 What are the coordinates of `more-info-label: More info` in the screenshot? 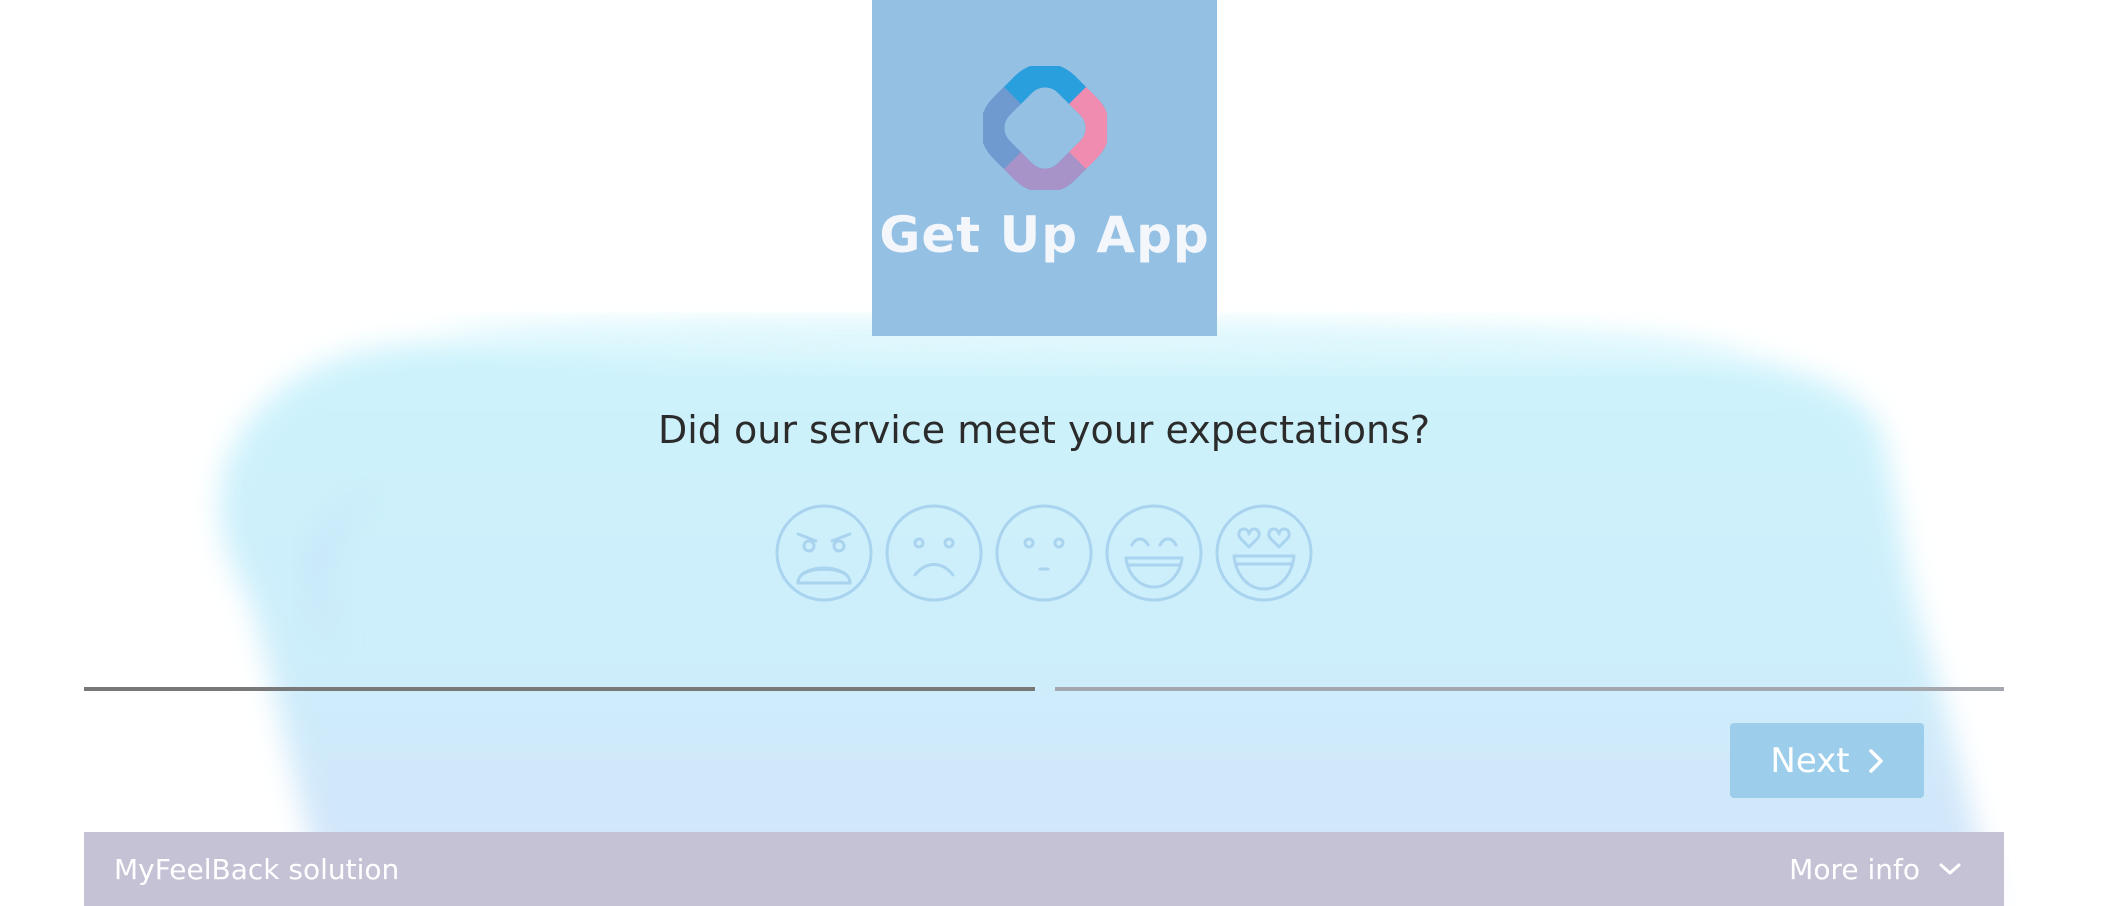 It's located at (1854, 869).